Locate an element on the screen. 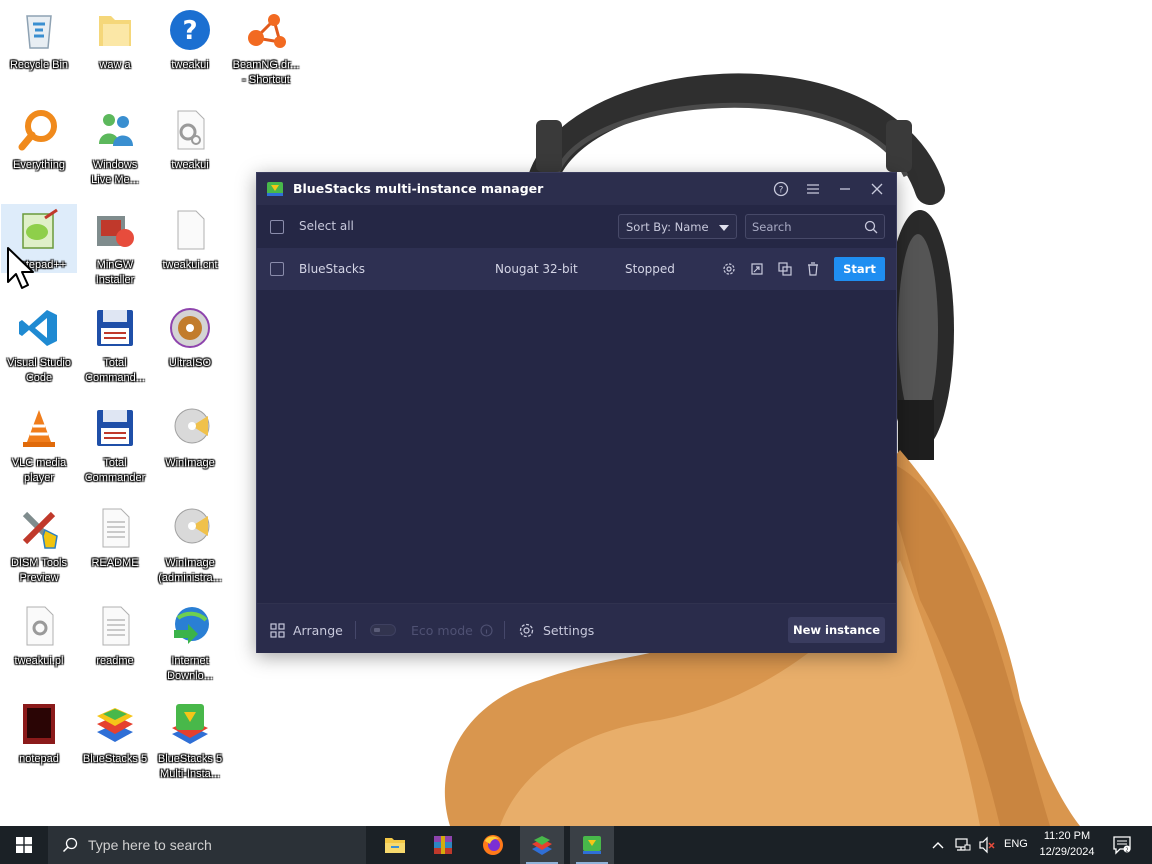 Image resolution: width=1152 pixels, height=864 pixels. network-icon is located at coordinates (963, 845).